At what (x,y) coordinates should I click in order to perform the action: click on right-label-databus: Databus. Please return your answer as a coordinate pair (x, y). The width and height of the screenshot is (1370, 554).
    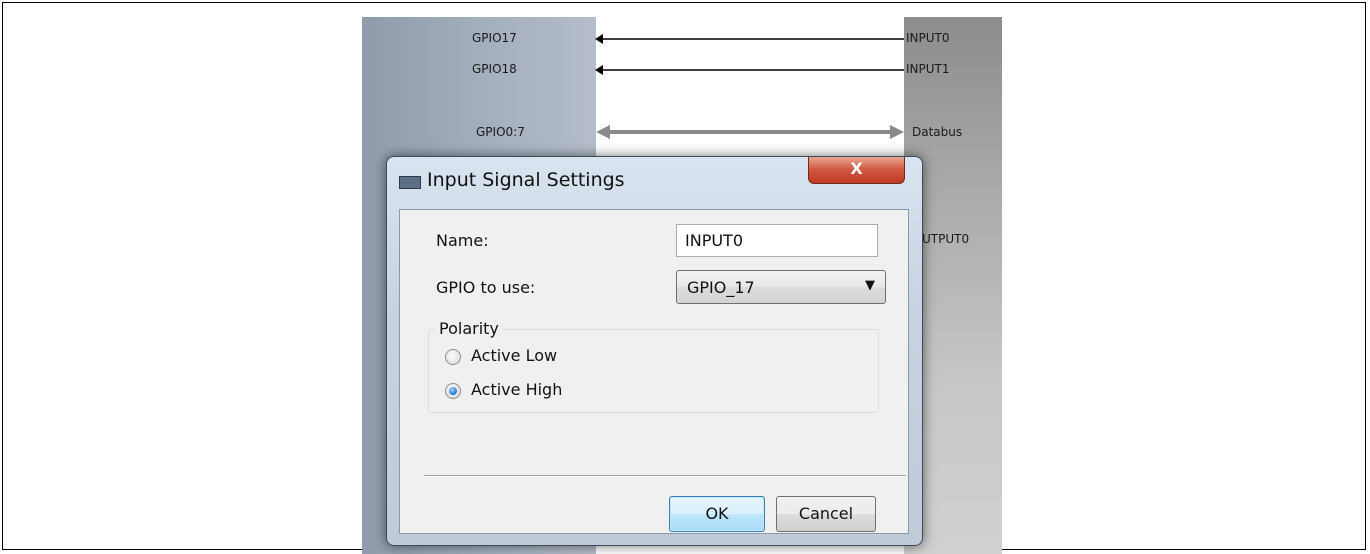
    Looking at the image, I should click on (937, 132).